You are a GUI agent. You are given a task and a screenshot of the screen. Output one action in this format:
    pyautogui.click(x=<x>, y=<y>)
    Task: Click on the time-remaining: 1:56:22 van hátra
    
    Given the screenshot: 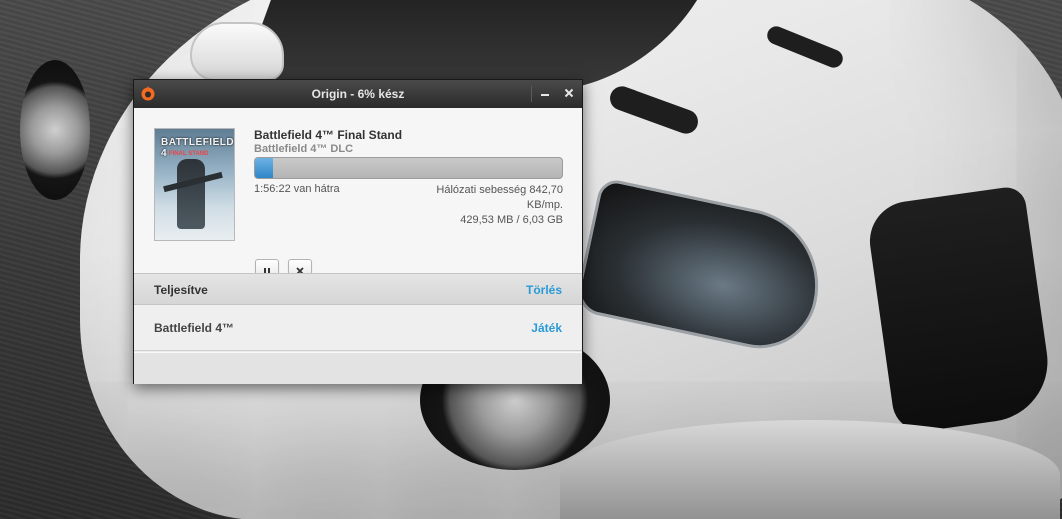 What is the action you would take?
    pyautogui.click(x=297, y=189)
    